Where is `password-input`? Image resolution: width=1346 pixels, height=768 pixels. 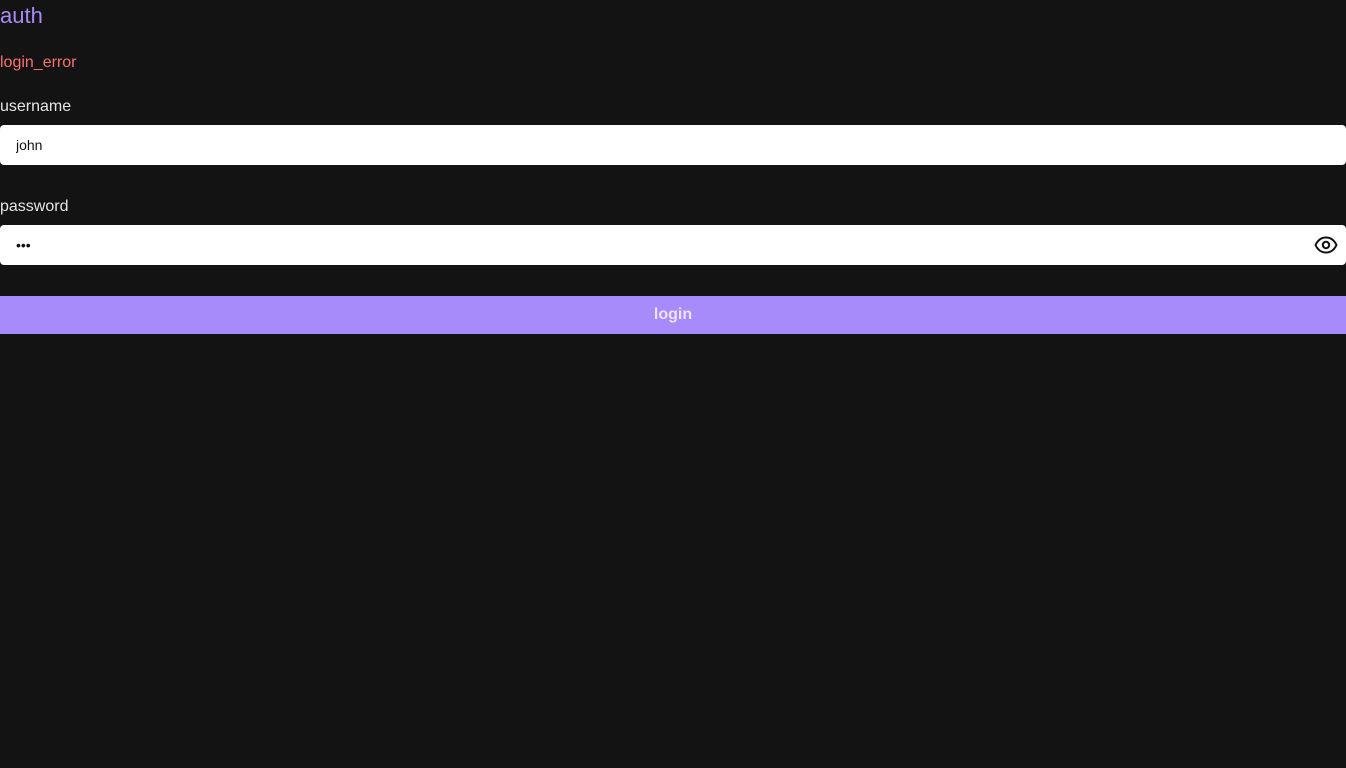
password-input is located at coordinates (673, 245).